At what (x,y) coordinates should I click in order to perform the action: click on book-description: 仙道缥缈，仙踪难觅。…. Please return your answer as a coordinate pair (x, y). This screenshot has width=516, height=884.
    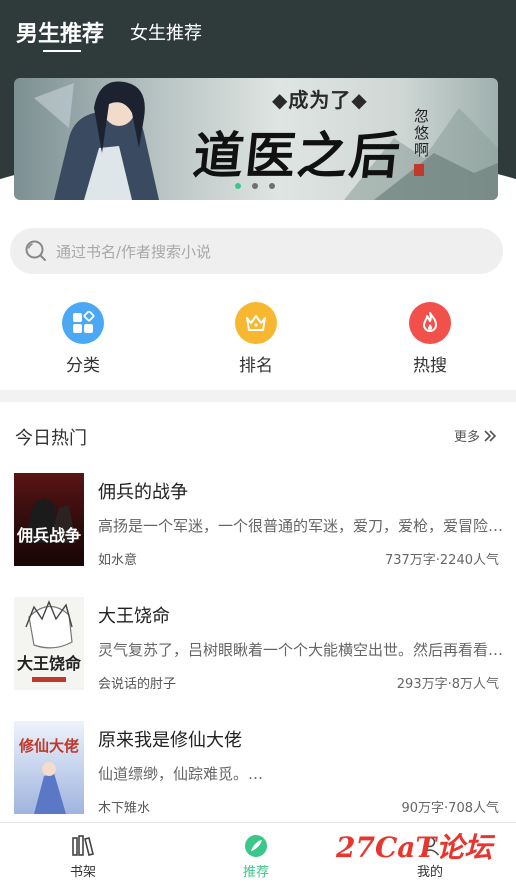
    Looking at the image, I should click on (181, 774).